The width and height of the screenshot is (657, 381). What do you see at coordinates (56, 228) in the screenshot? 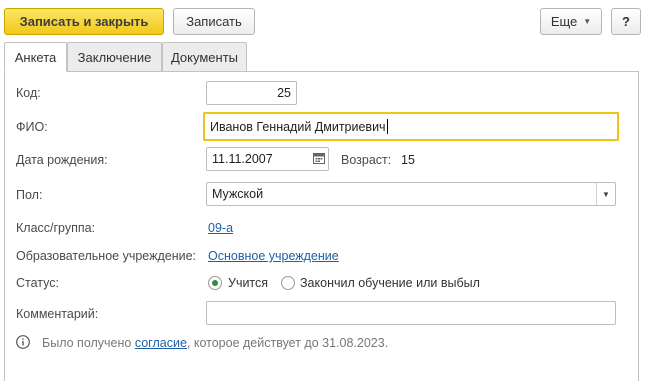
I see `class-label: Класс/группа:` at bounding box center [56, 228].